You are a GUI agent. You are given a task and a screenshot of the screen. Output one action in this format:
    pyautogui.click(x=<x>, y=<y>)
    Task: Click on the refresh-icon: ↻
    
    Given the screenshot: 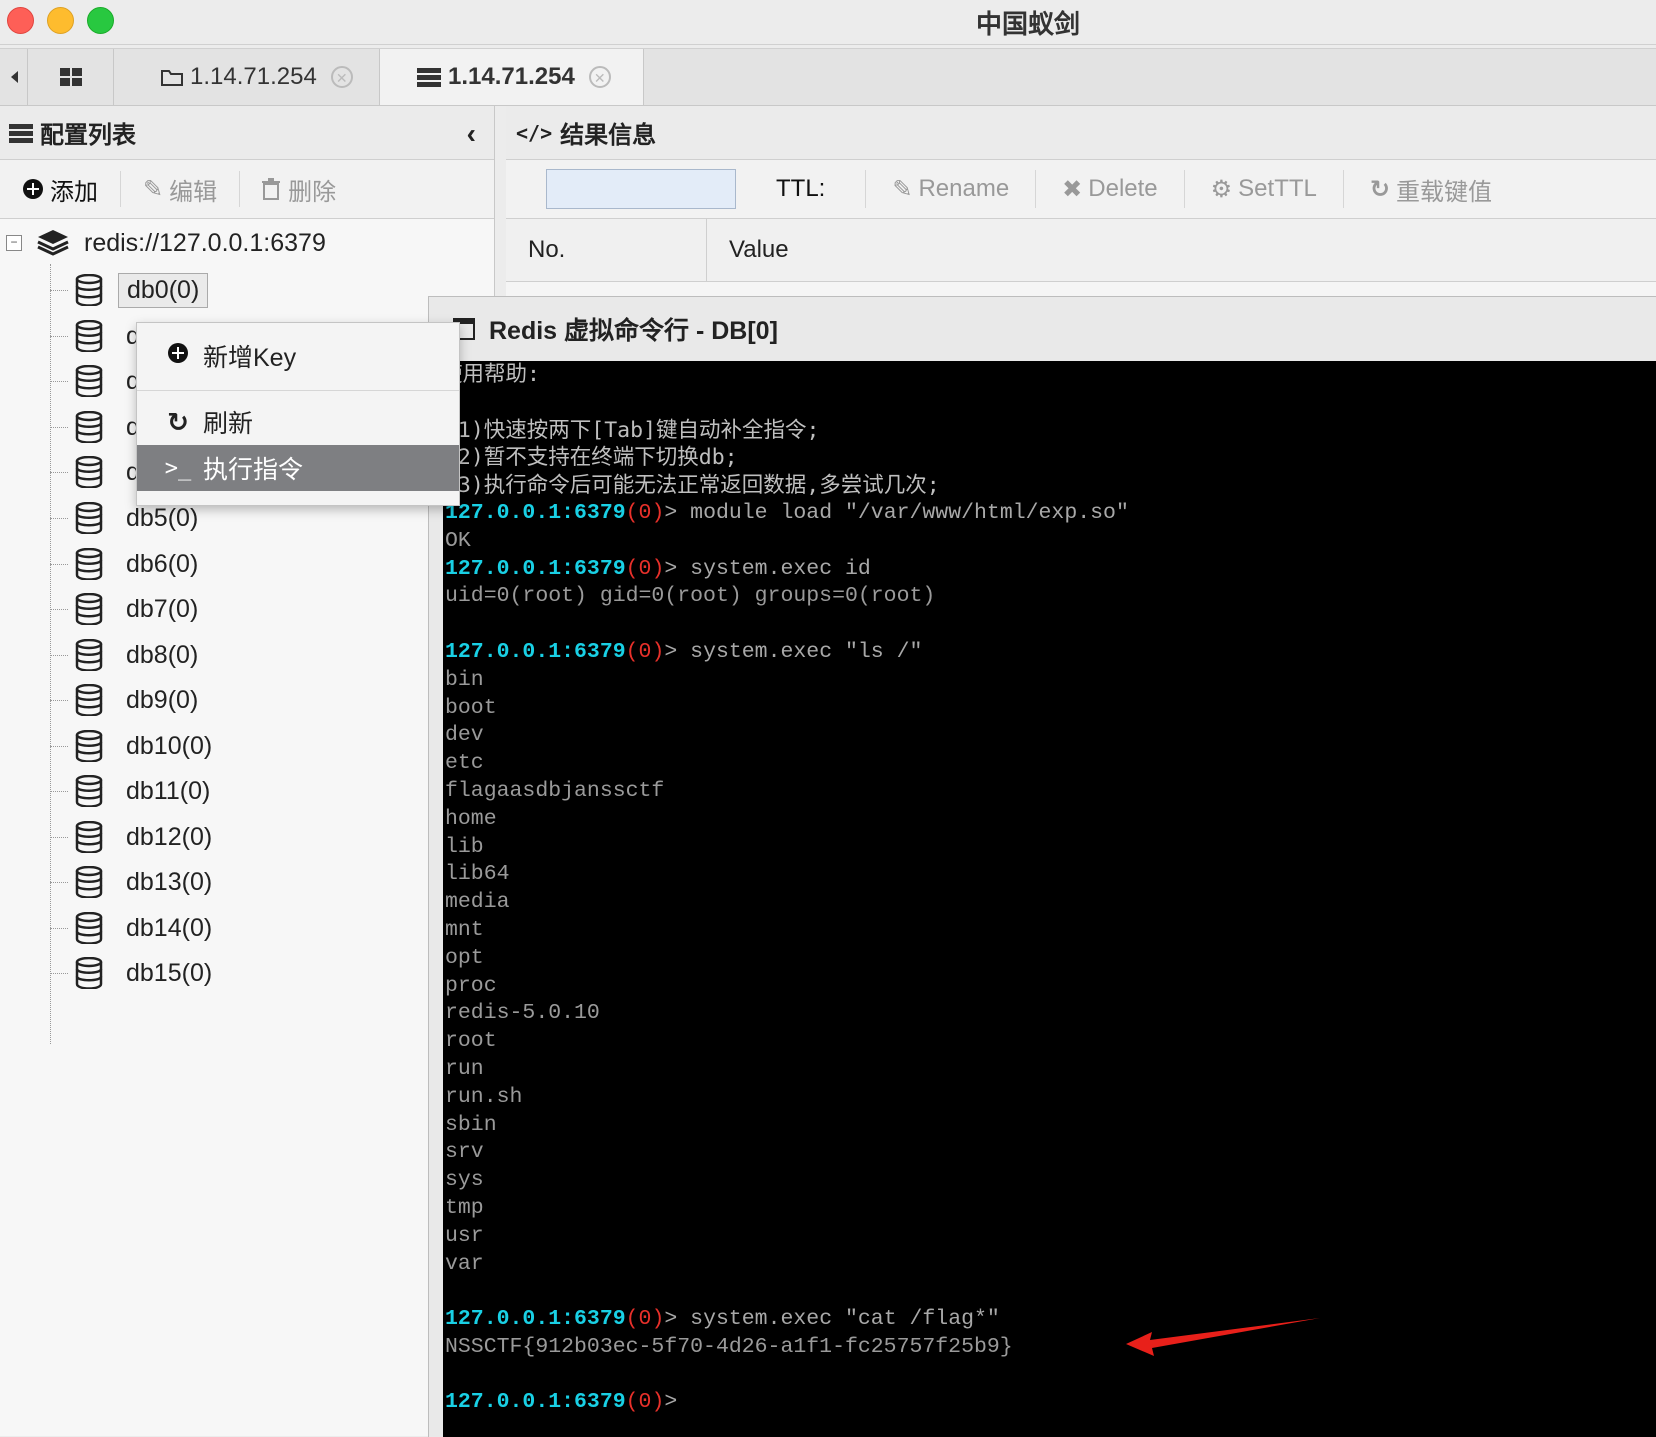 What is the action you would take?
    pyautogui.click(x=178, y=421)
    